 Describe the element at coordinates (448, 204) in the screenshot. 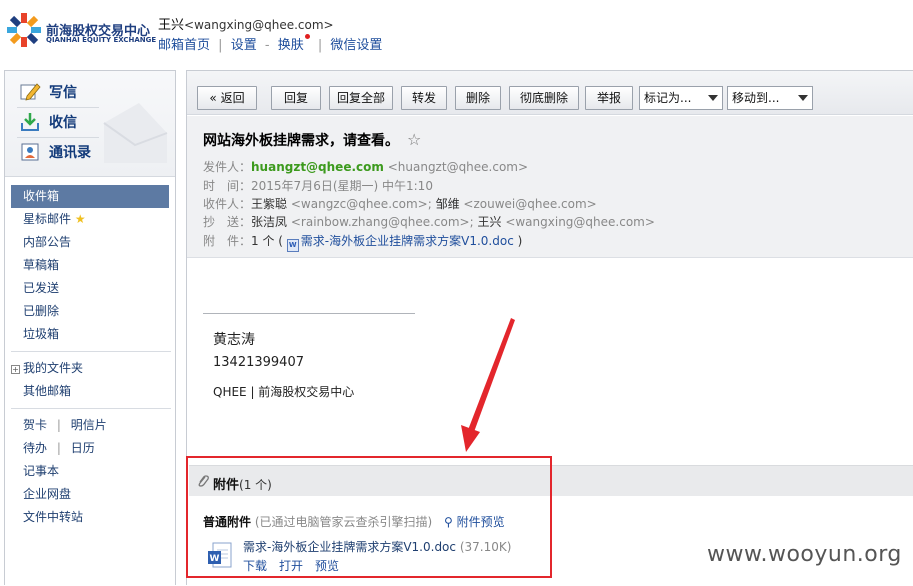

I see `recipient-name: 邹维` at that location.